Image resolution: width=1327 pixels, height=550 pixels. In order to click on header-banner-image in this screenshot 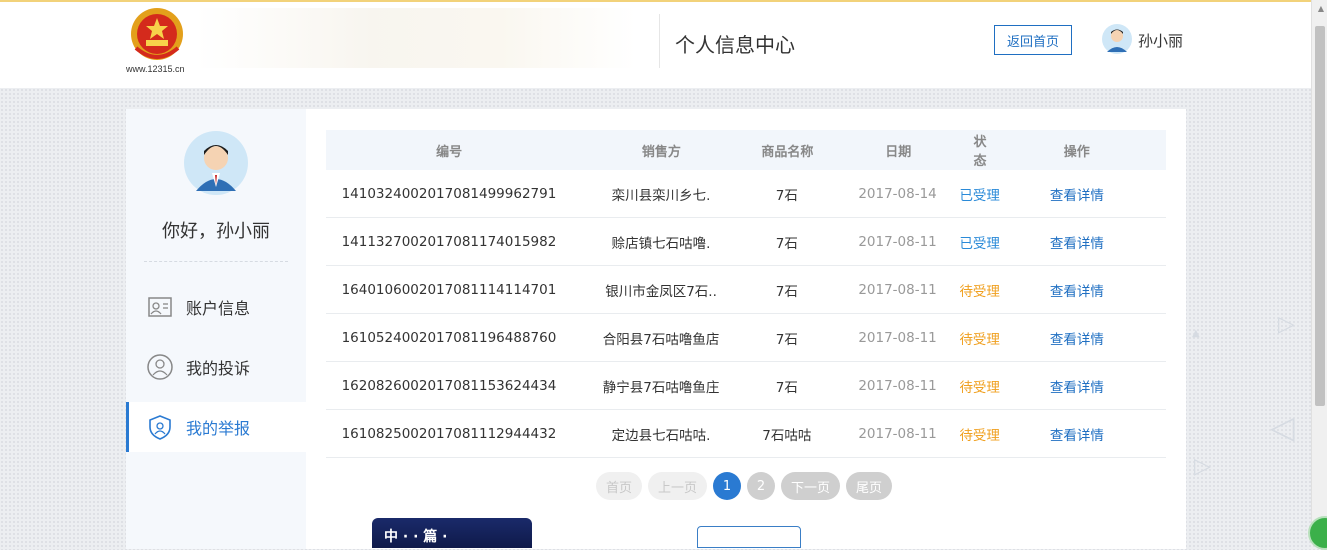, I will do `click(416, 38)`.